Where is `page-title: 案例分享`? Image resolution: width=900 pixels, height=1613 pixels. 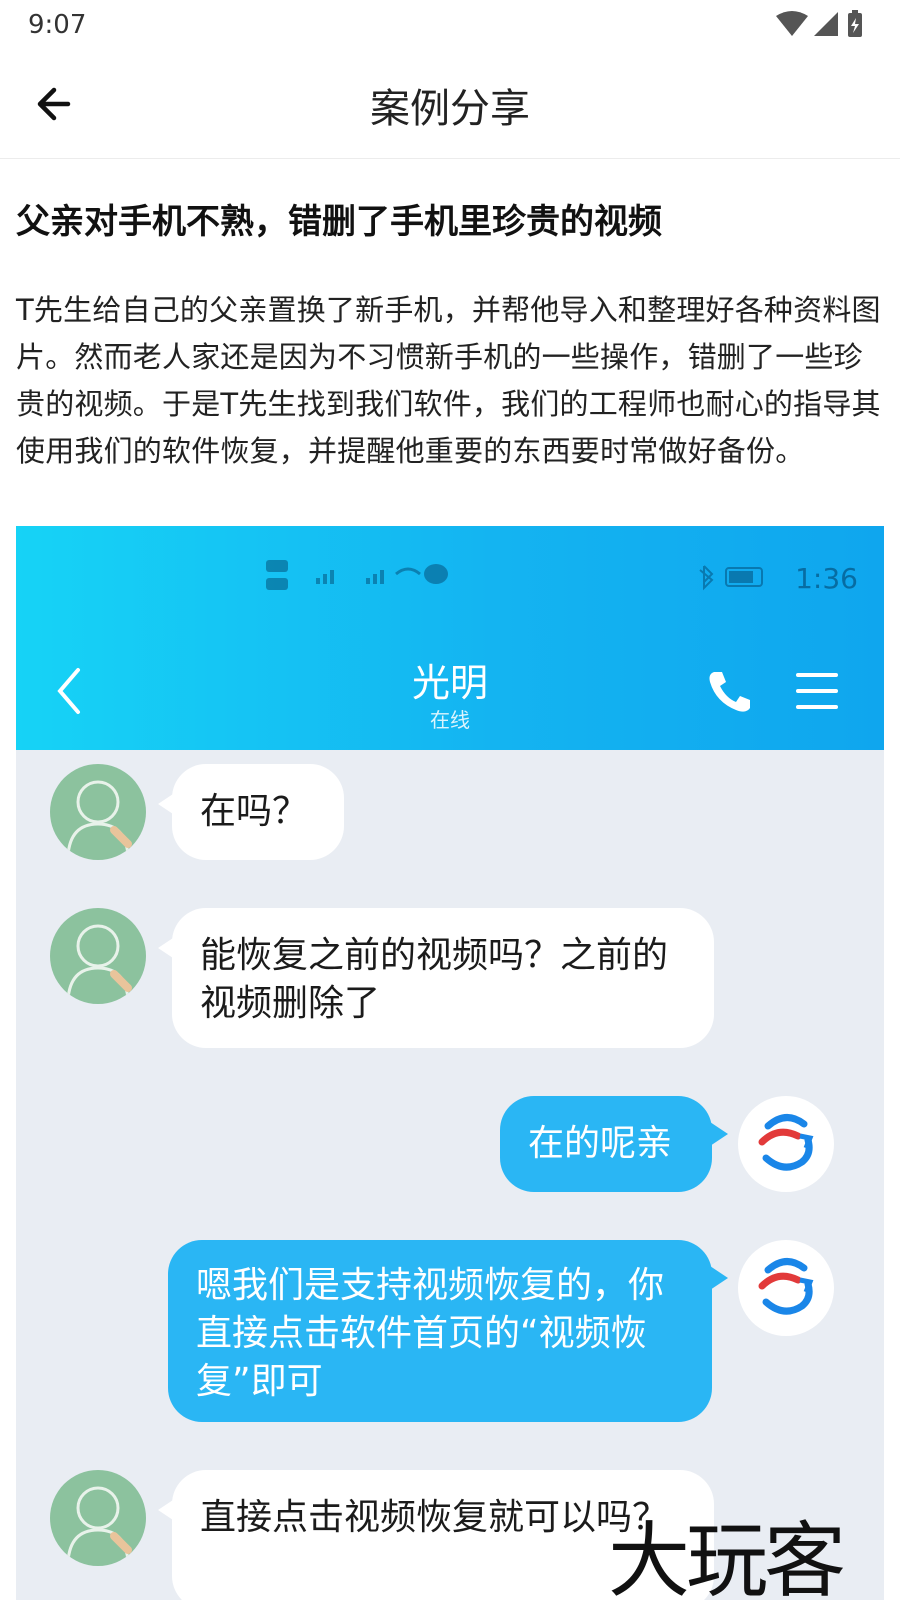 page-title: 案例分享 is located at coordinates (450, 109).